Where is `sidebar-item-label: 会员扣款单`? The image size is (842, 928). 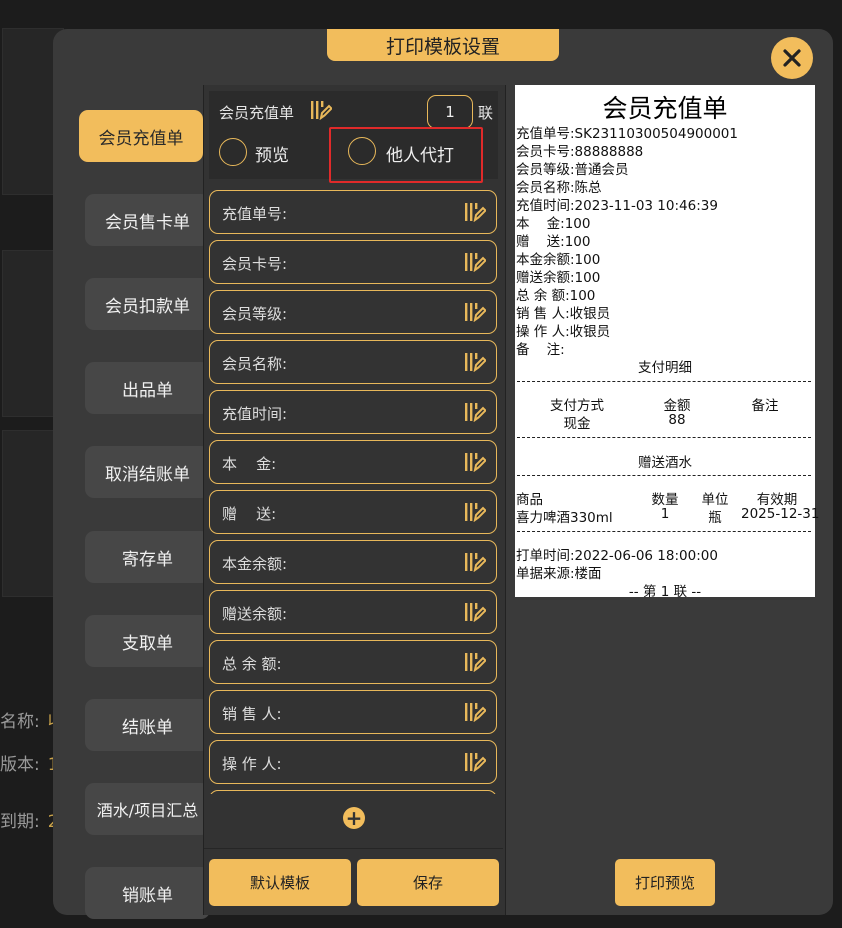 sidebar-item-label: 会员扣款单 is located at coordinates (147, 306).